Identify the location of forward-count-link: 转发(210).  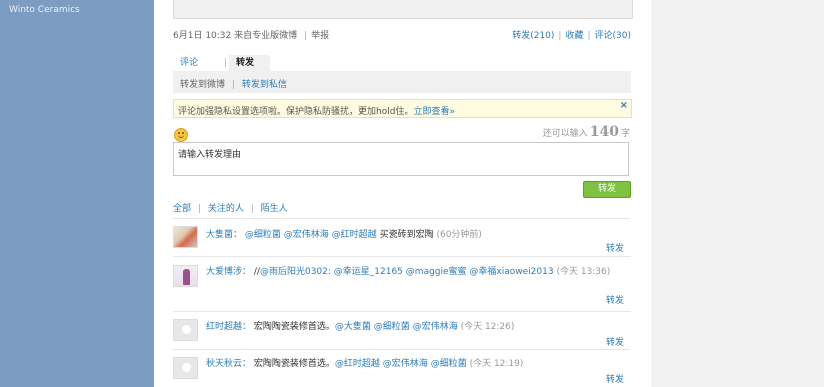
(533, 36).